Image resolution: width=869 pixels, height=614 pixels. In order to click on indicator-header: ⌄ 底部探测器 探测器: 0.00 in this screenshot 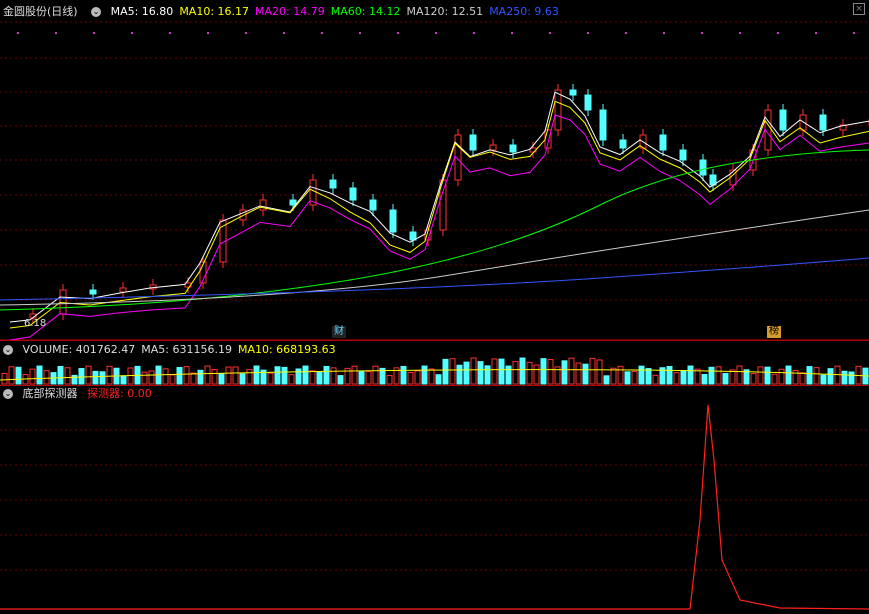, I will do `click(434, 394)`.